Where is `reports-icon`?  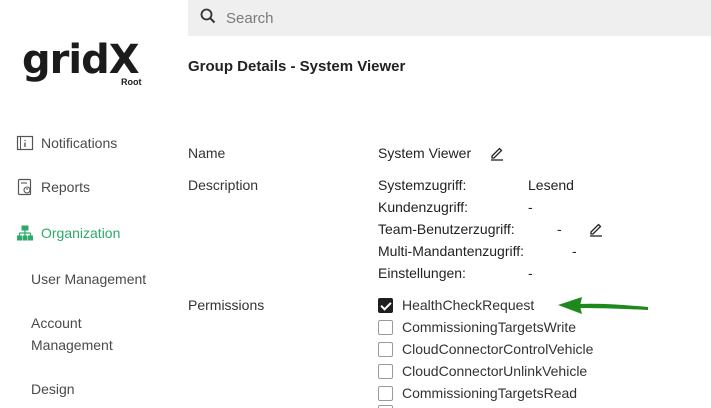
reports-icon is located at coordinates (25, 187).